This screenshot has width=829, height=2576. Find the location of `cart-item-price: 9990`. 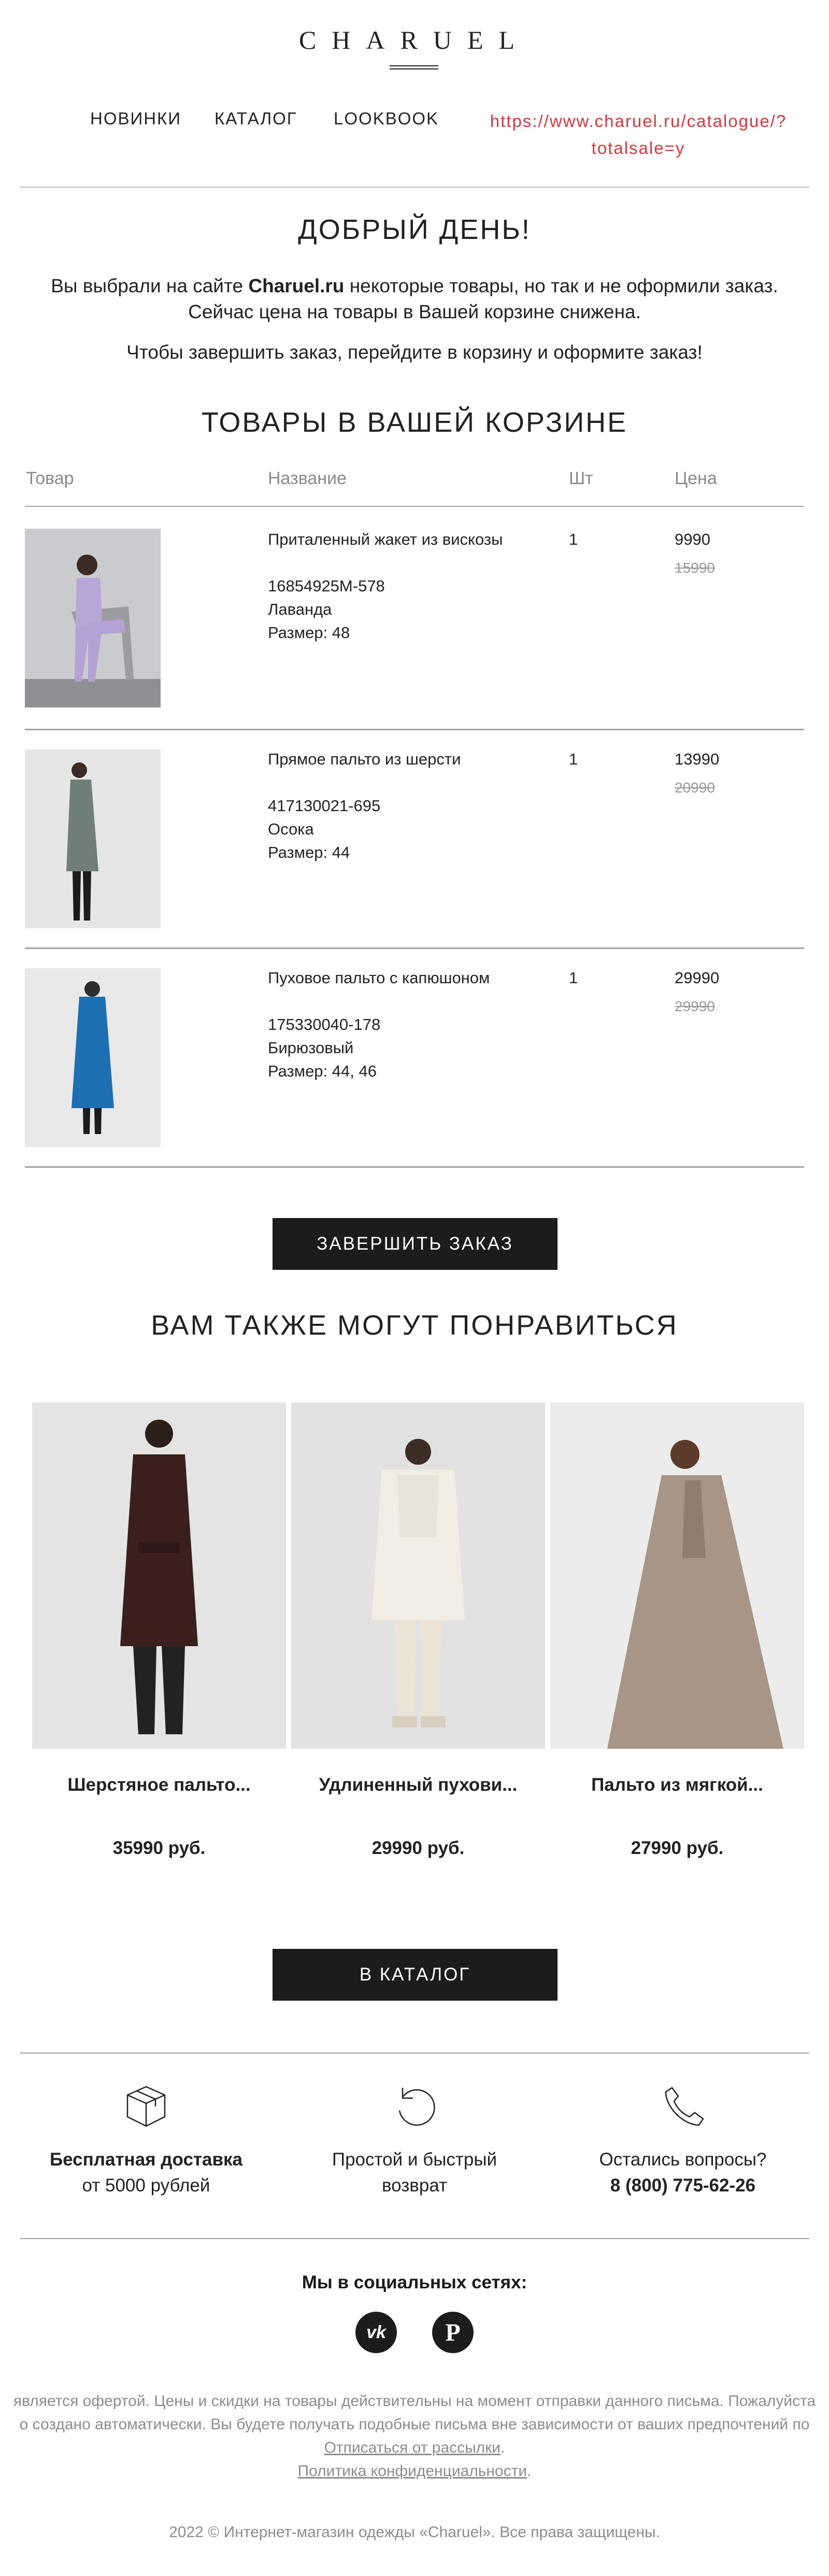

cart-item-price: 9990 is located at coordinates (692, 539).